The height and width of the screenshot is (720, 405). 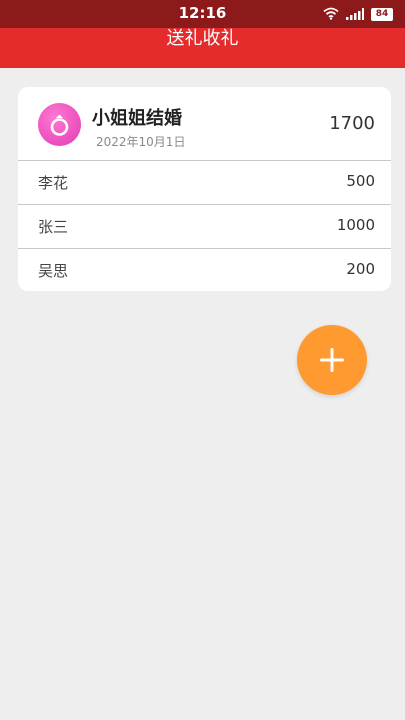 I want to click on gift-amount: 1000, so click(x=355, y=225).